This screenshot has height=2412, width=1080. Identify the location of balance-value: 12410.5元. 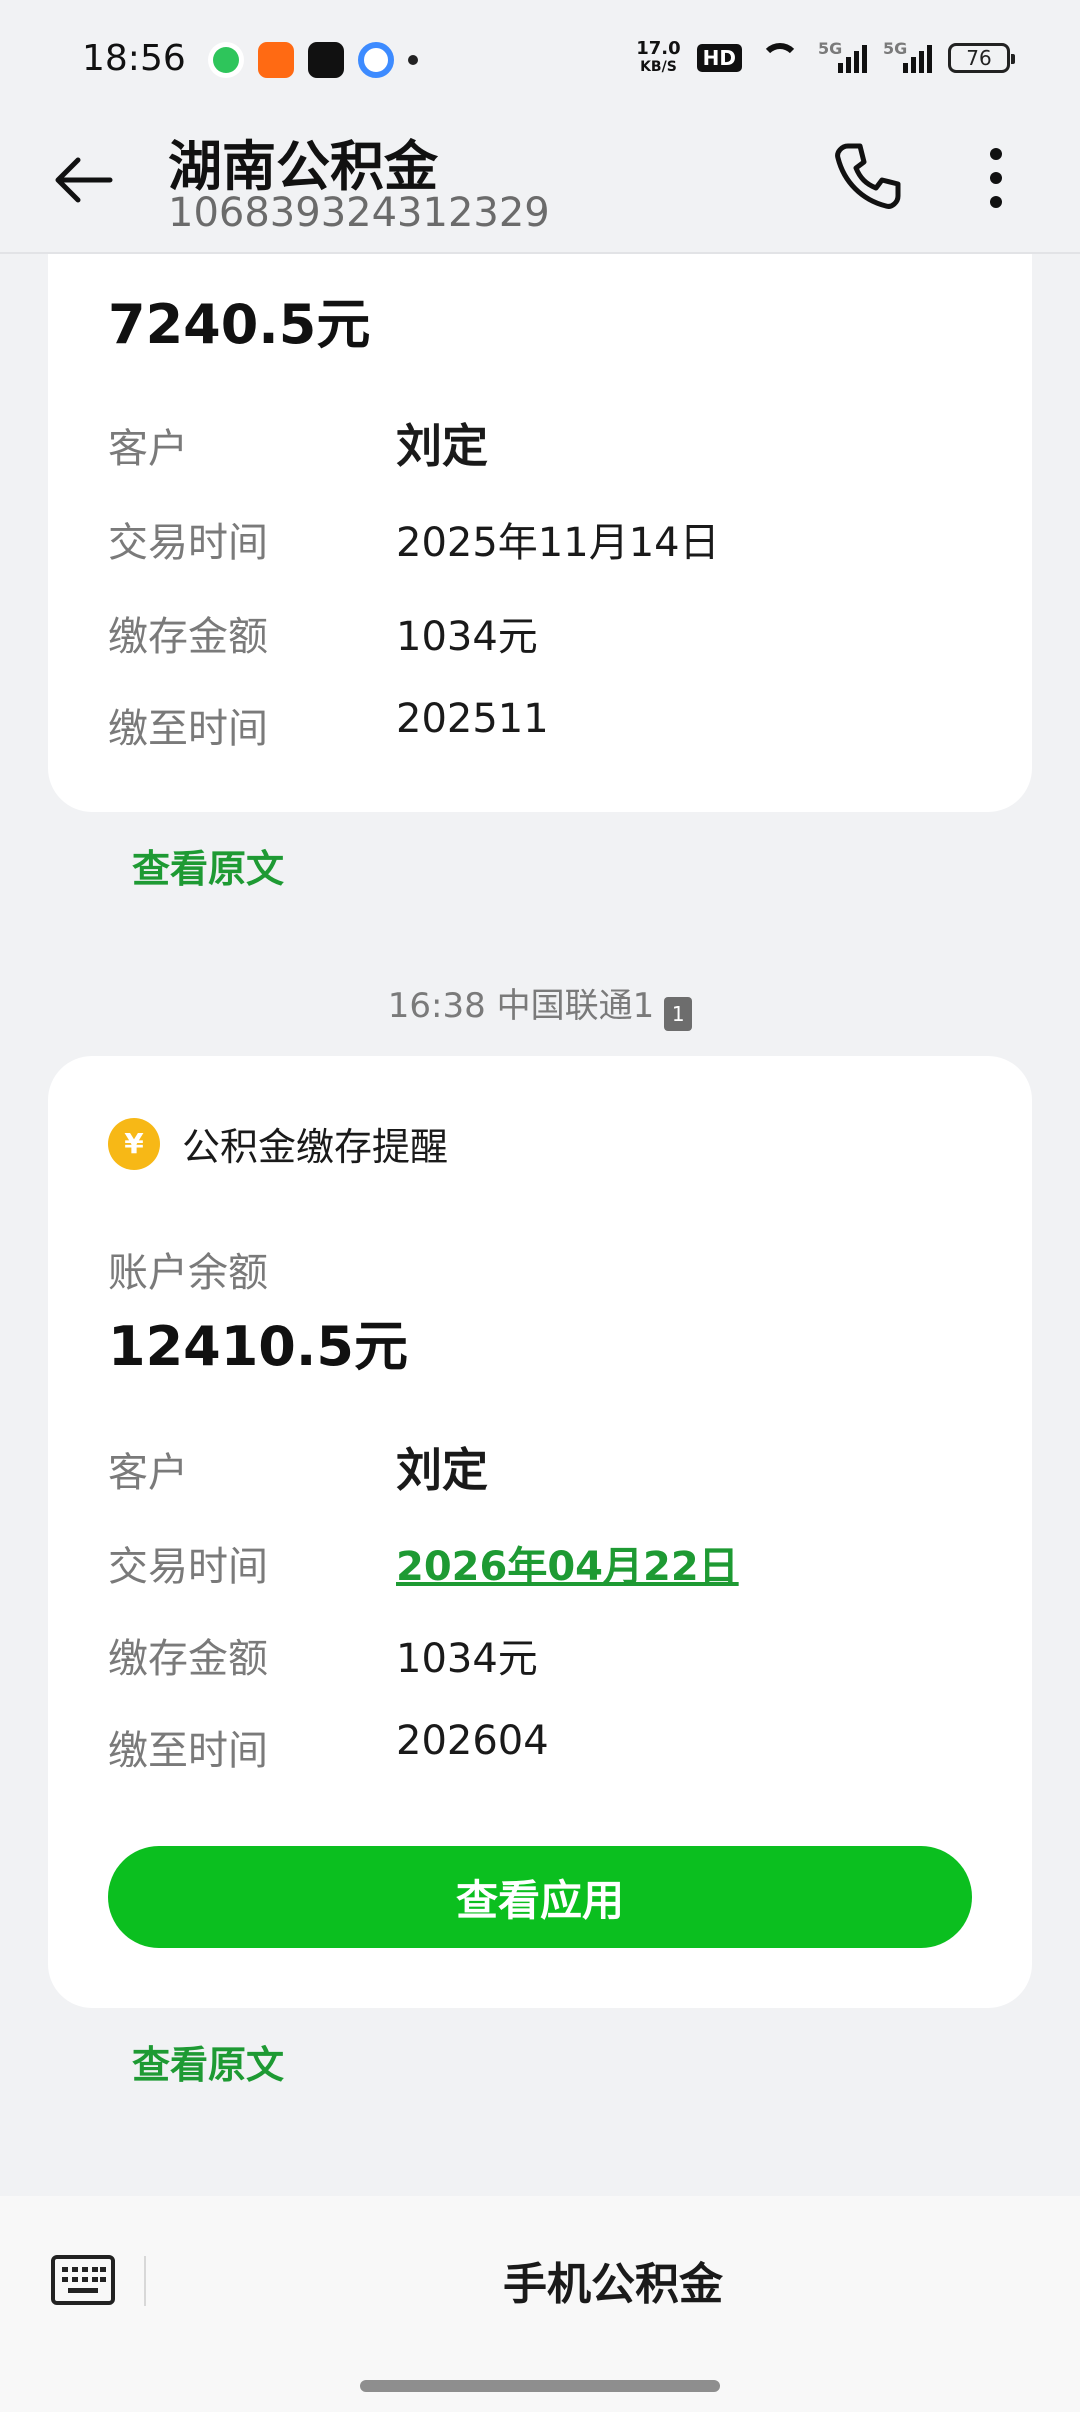
(258, 1346).